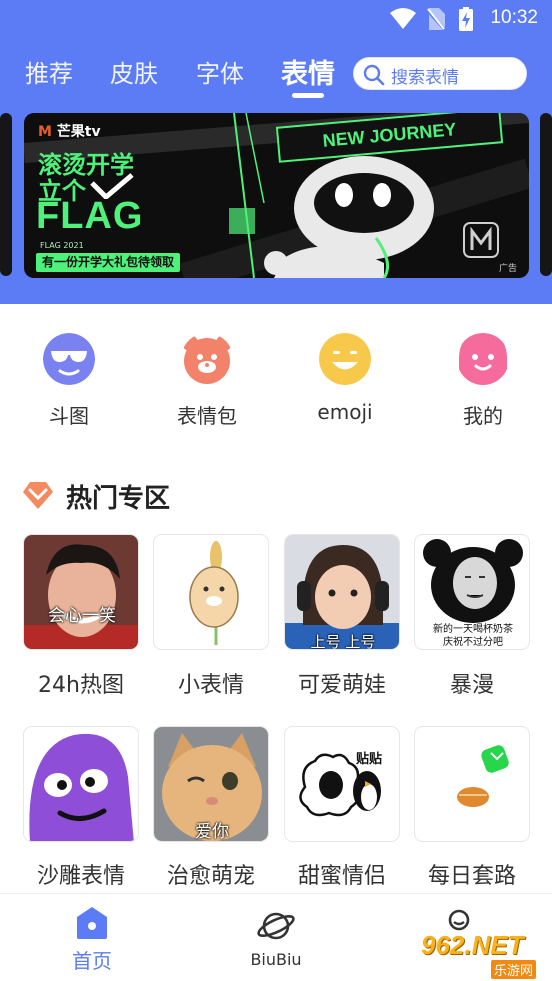 Image resolution: width=552 pixels, height=981 pixels. I want to click on ad-tag: 广告, so click(507, 269).